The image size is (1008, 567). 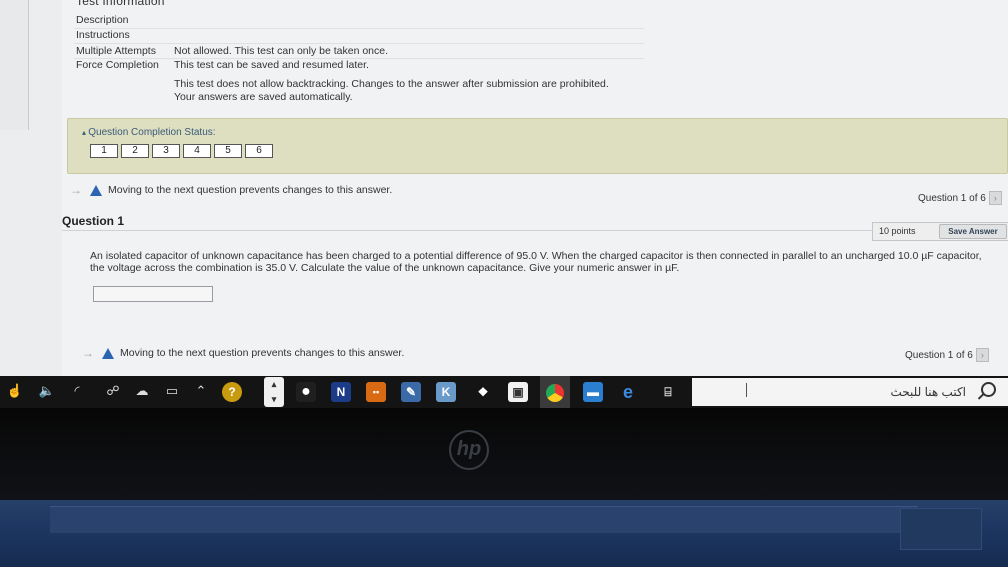 What do you see at coordinates (973, 231) in the screenshot?
I see `save-answer-button: Save Answer` at bounding box center [973, 231].